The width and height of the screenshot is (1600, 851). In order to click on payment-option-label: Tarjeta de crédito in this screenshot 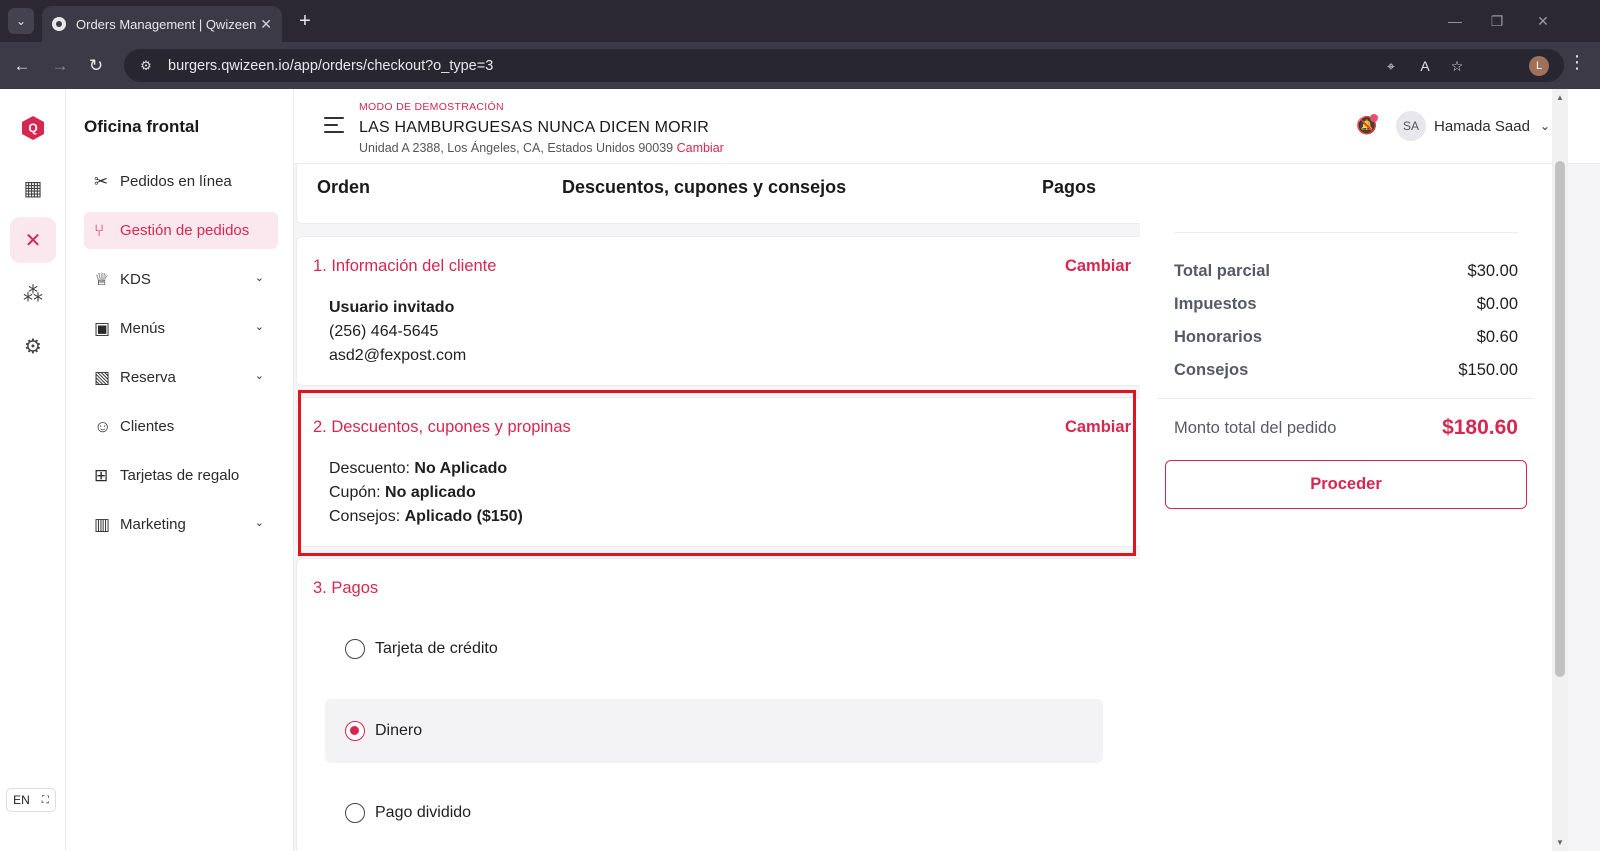, I will do `click(436, 648)`.